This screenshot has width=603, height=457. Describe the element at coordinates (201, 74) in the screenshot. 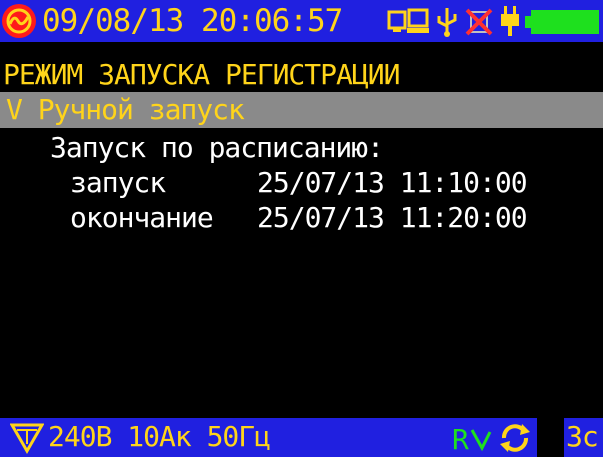

I see `page-title: РЕЖИМ ЗАПУСКА РЕГИСТРАЦИИ` at that location.